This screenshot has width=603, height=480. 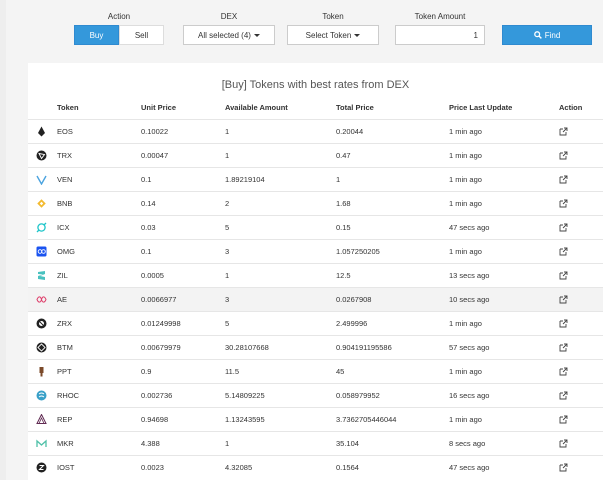 What do you see at coordinates (148, 203) in the screenshot?
I see `unit-price: 0.14` at bounding box center [148, 203].